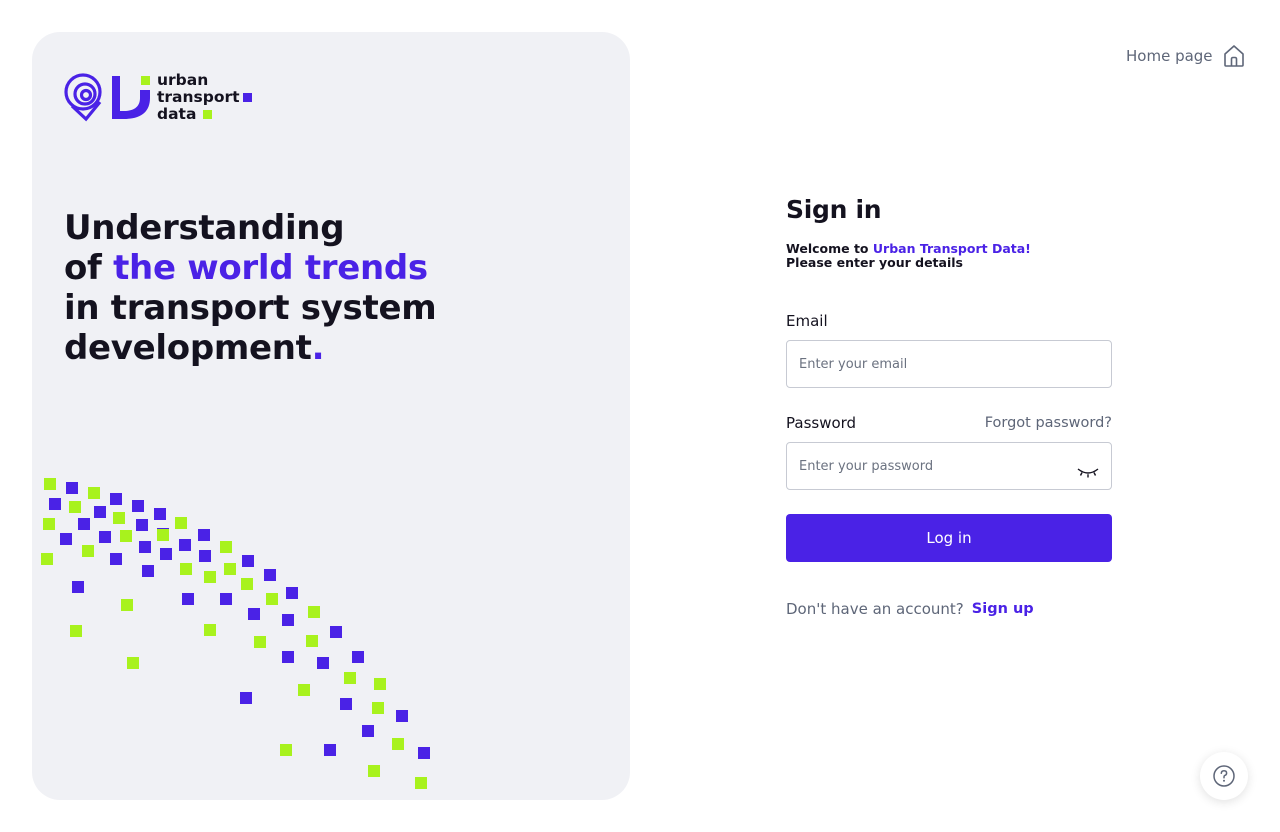  I want to click on signup-link: Sign up, so click(1003, 609).